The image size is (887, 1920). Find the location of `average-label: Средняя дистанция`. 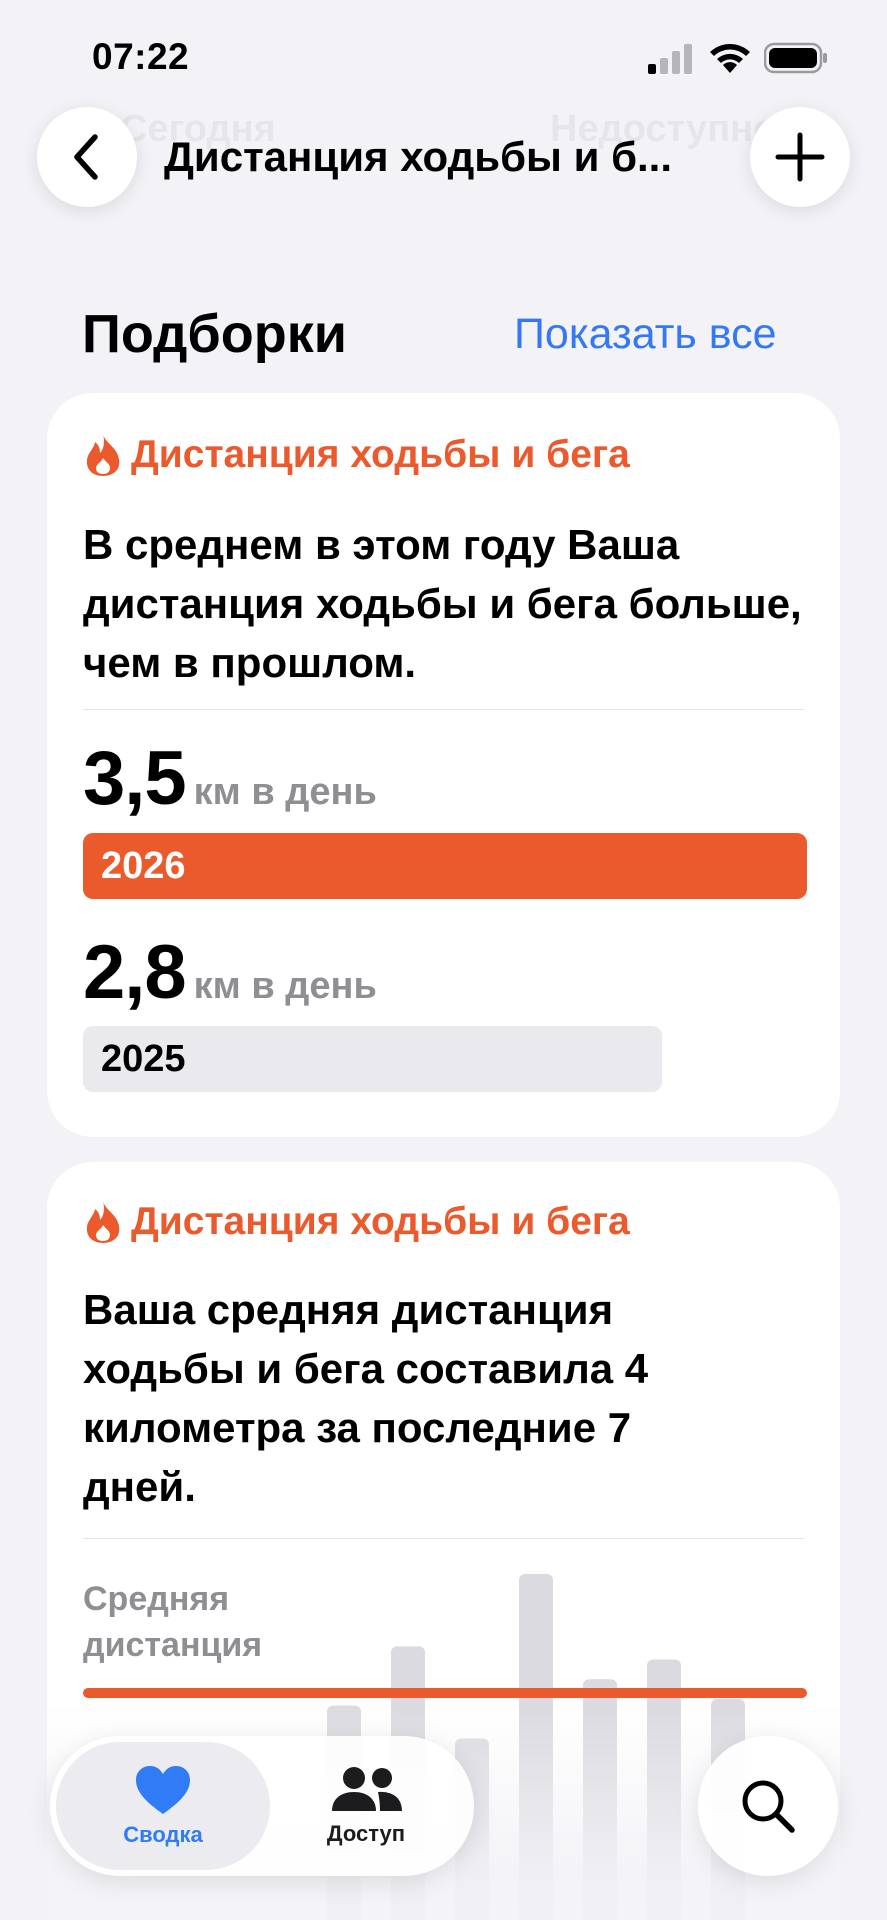

average-label: Средняя дистанция is located at coordinates (173, 1622).